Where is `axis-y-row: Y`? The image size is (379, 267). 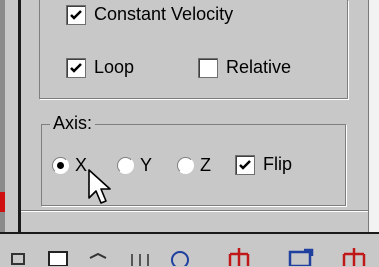
axis-y-row: Y is located at coordinates (134, 165).